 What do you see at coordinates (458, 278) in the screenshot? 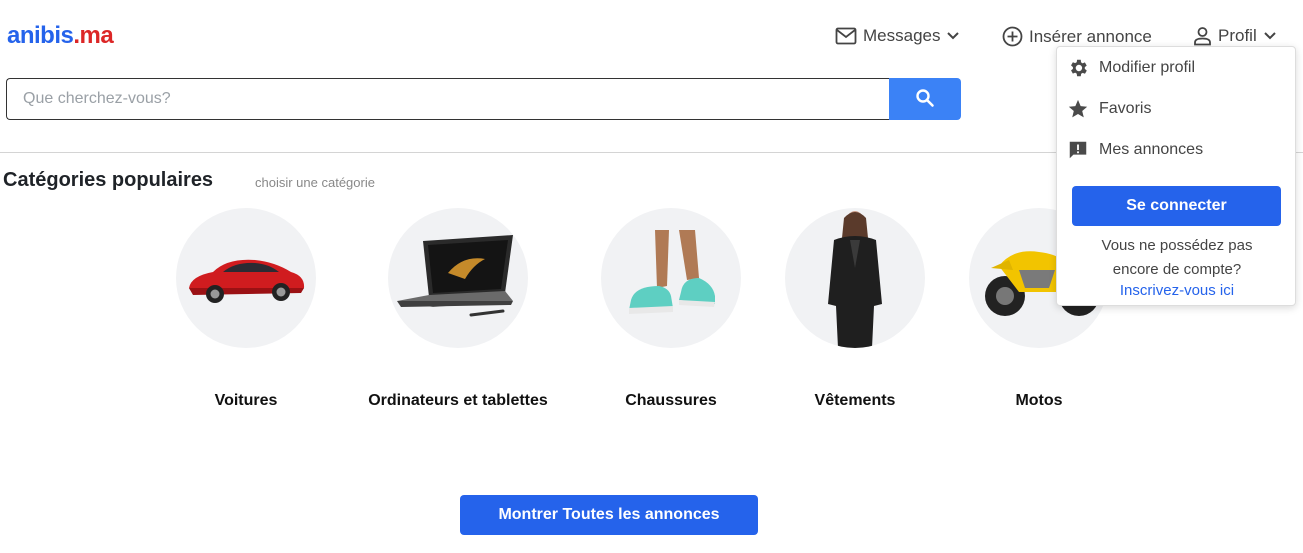
I see `laptop-image` at bounding box center [458, 278].